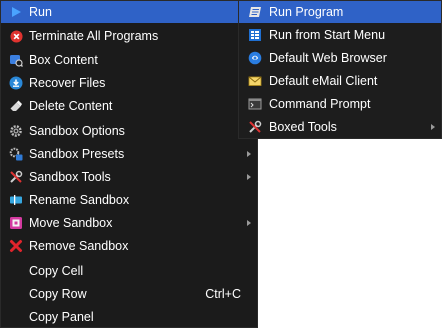 Image resolution: width=442 pixels, height=328 pixels. I want to click on menu-item-label: Recover Files, so click(67, 83).